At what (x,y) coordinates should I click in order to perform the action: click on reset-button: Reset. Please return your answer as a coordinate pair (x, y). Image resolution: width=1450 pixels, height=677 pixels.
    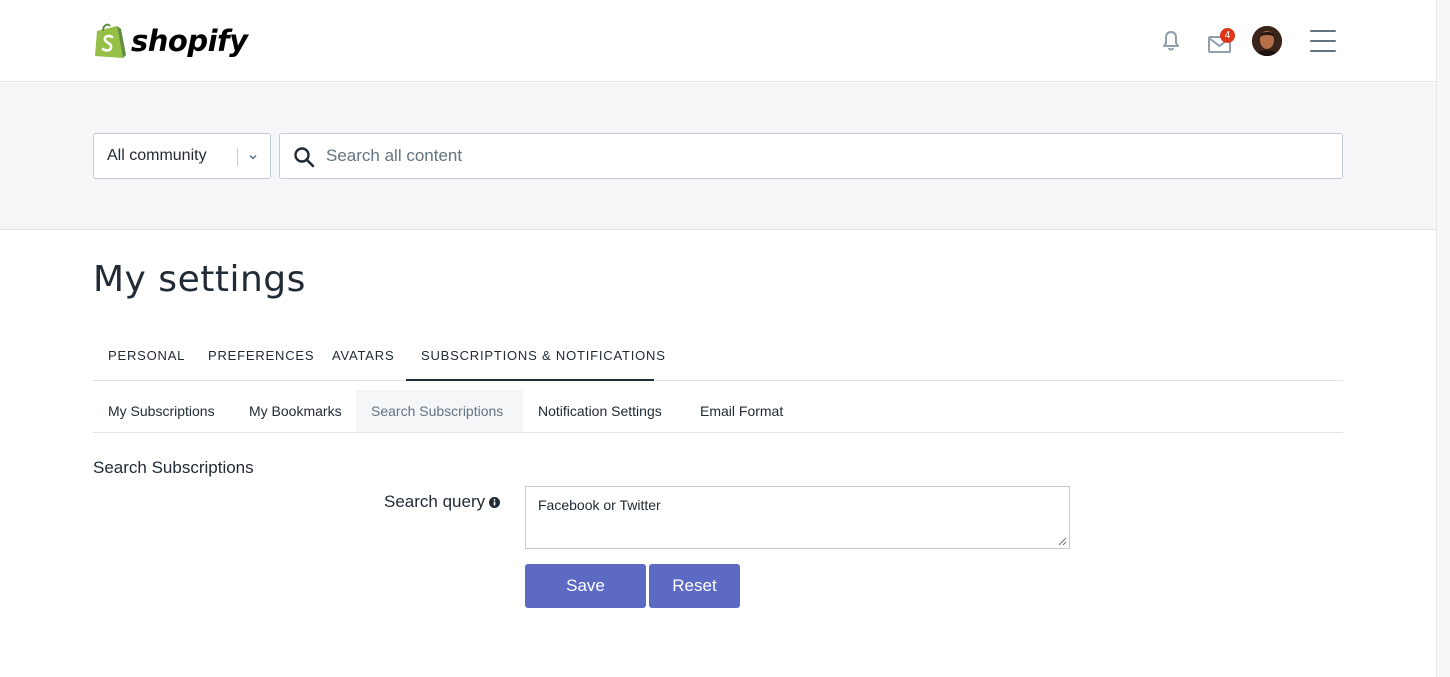
    Looking at the image, I should click on (694, 586).